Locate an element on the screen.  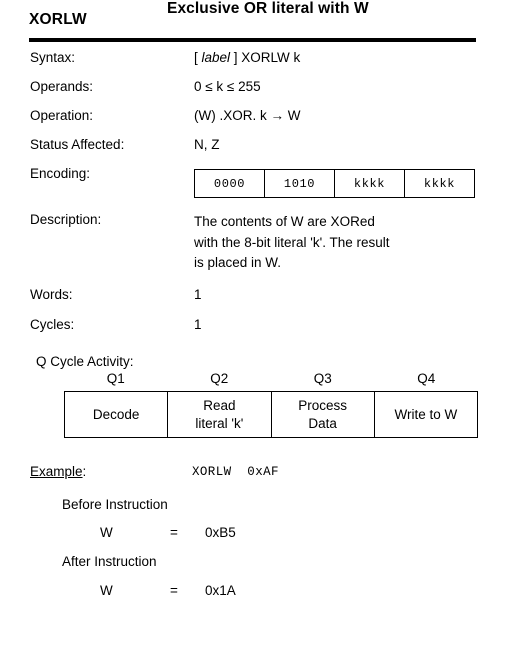
encoding-table: 0000 1010 kkkk kkkk is located at coordinates (334, 183).